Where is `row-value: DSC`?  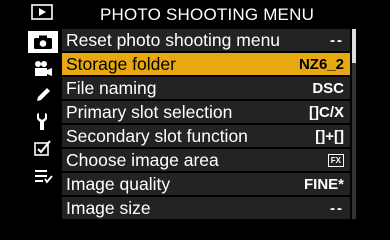
row-value: DSC is located at coordinates (328, 88).